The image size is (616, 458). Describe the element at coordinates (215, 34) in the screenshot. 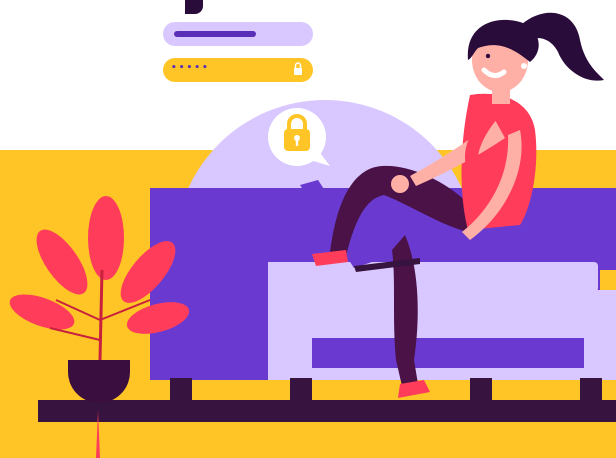

I see `username-field-value-bar` at that location.